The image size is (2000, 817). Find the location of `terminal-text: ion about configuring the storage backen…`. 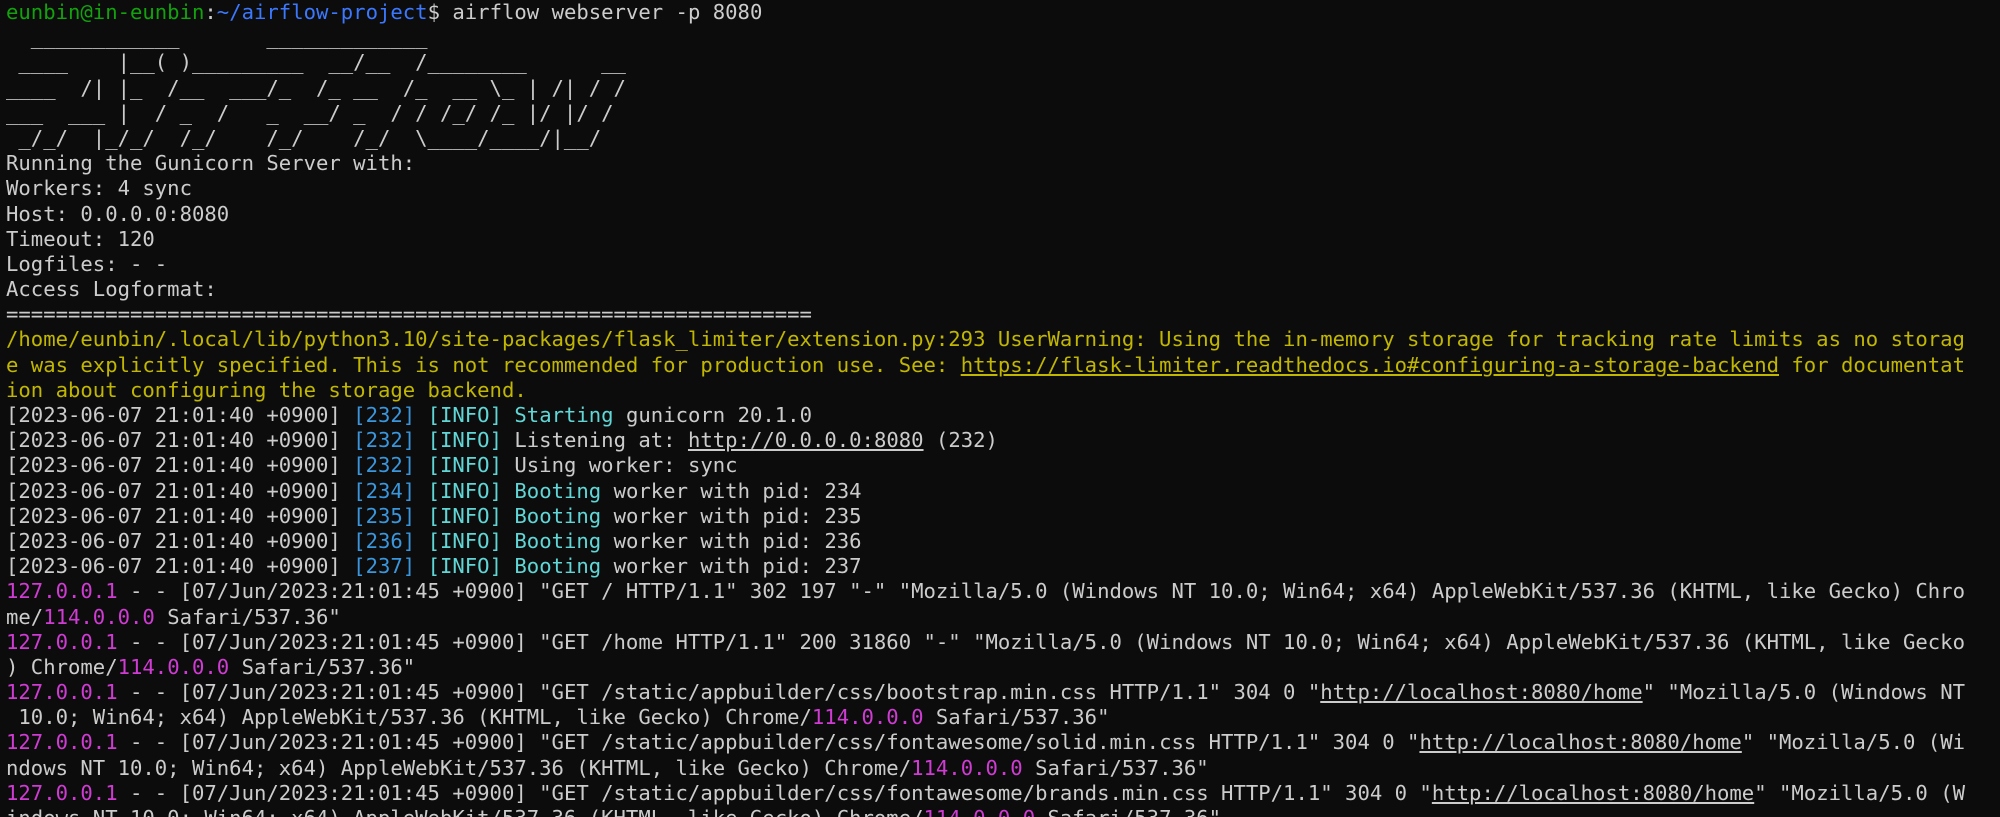

terminal-text: ion about configuring the storage backen… is located at coordinates (266, 389).